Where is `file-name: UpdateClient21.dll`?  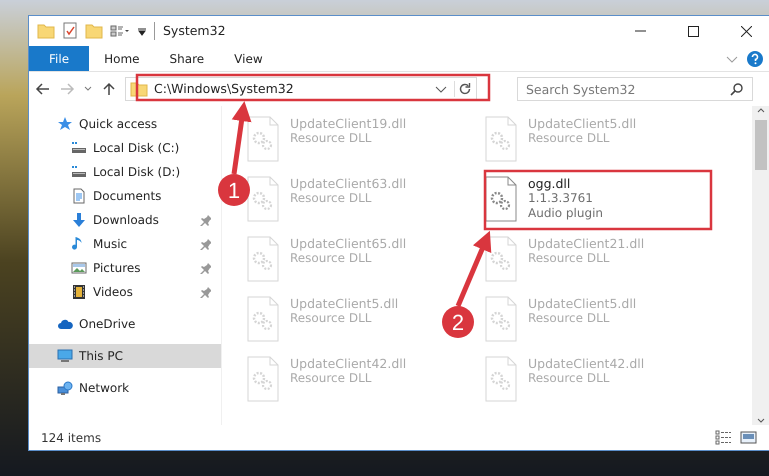
file-name: UpdateClient21.dll is located at coordinates (586, 243).